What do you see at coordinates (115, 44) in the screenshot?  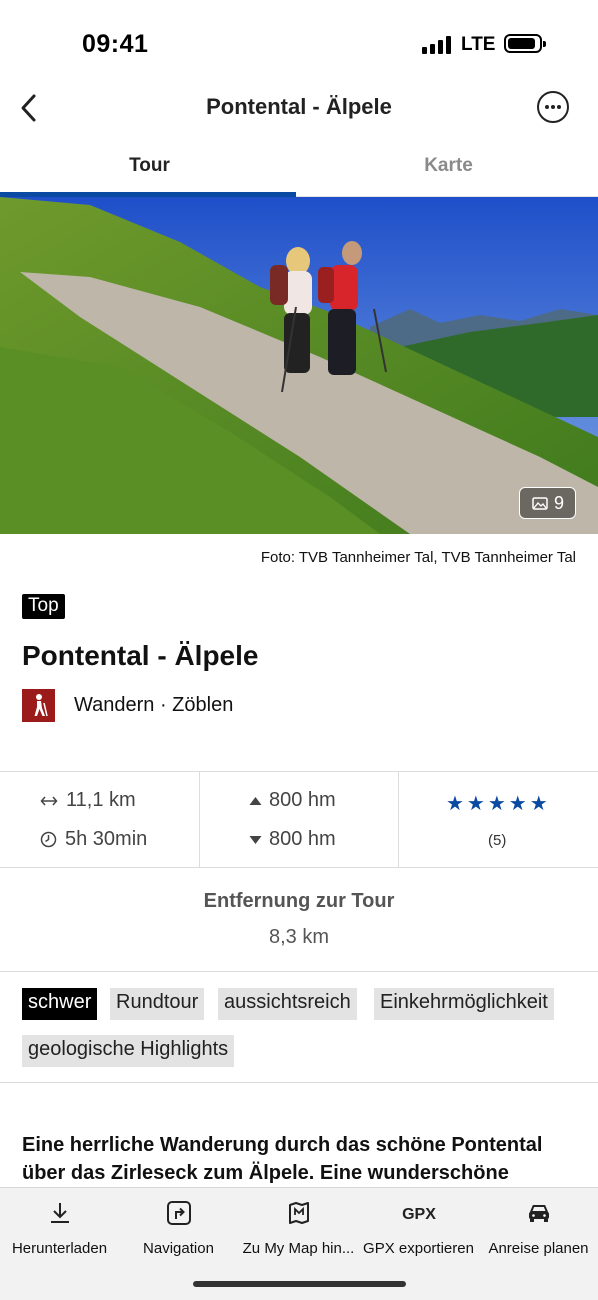 I see `status-time: 09:41` at bounding box center [115, 44].